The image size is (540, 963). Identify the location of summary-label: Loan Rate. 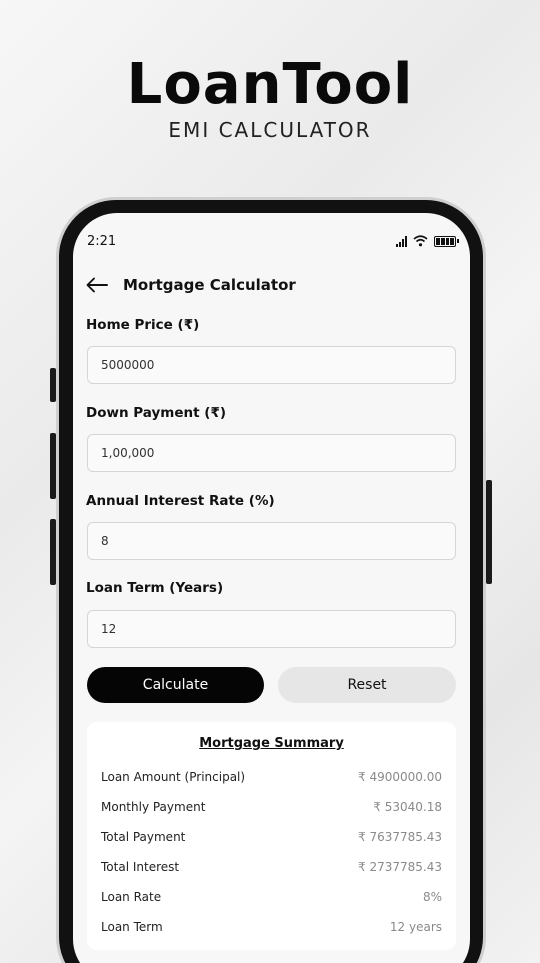
(131, 897).